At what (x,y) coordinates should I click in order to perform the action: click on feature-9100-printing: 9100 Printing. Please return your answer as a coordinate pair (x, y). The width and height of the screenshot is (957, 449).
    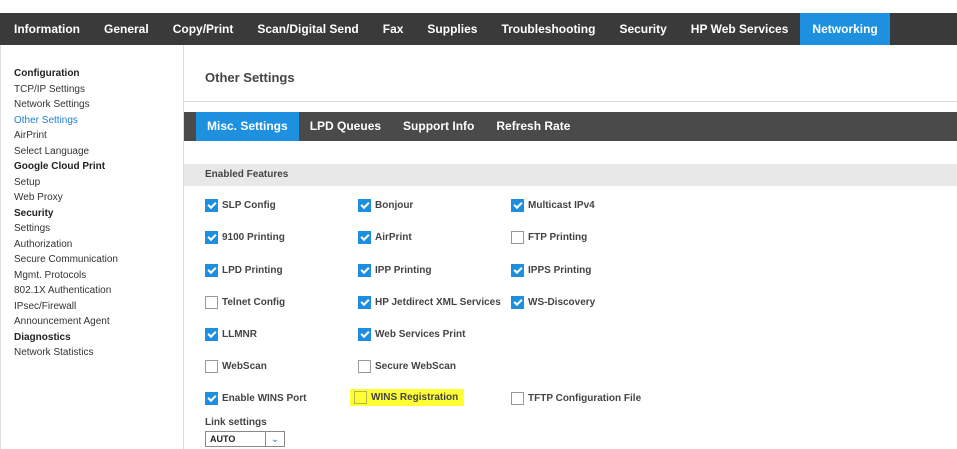
    Looking at the image, I should click on (245, 237).